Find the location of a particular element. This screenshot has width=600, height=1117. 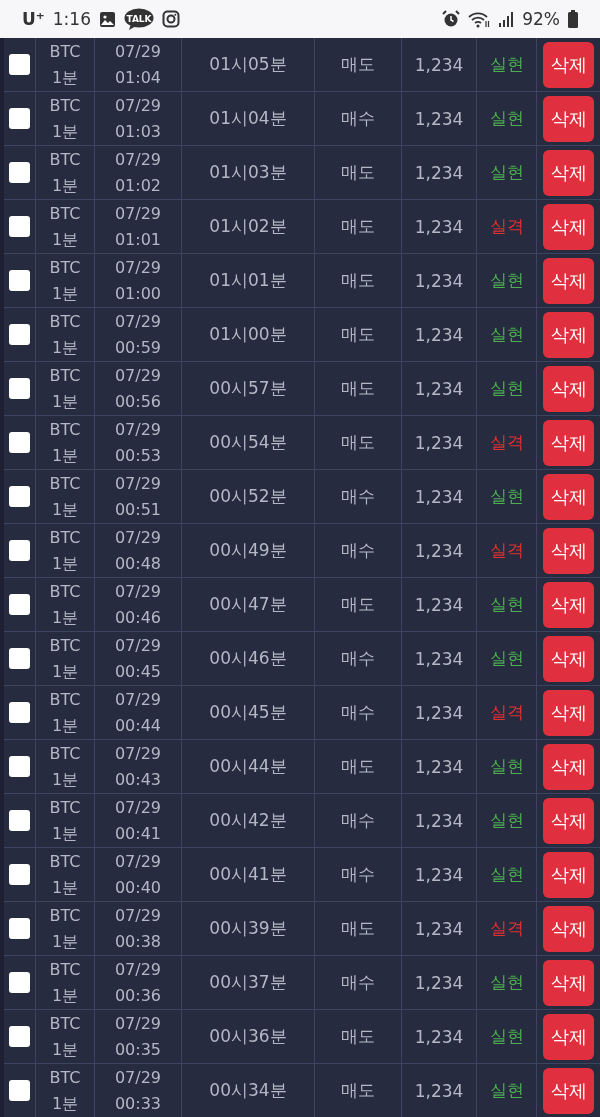

slot-cell: 00시57분 is located at coordinates (248, 388).